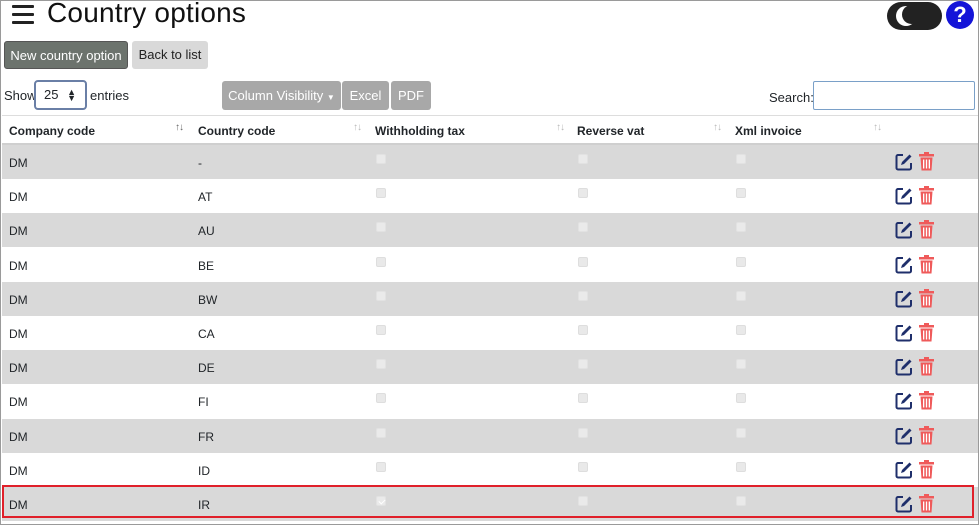 The width and height of the screenshot is (979, 525). I want to click on dark-mode-toggle, so click(914, 16).